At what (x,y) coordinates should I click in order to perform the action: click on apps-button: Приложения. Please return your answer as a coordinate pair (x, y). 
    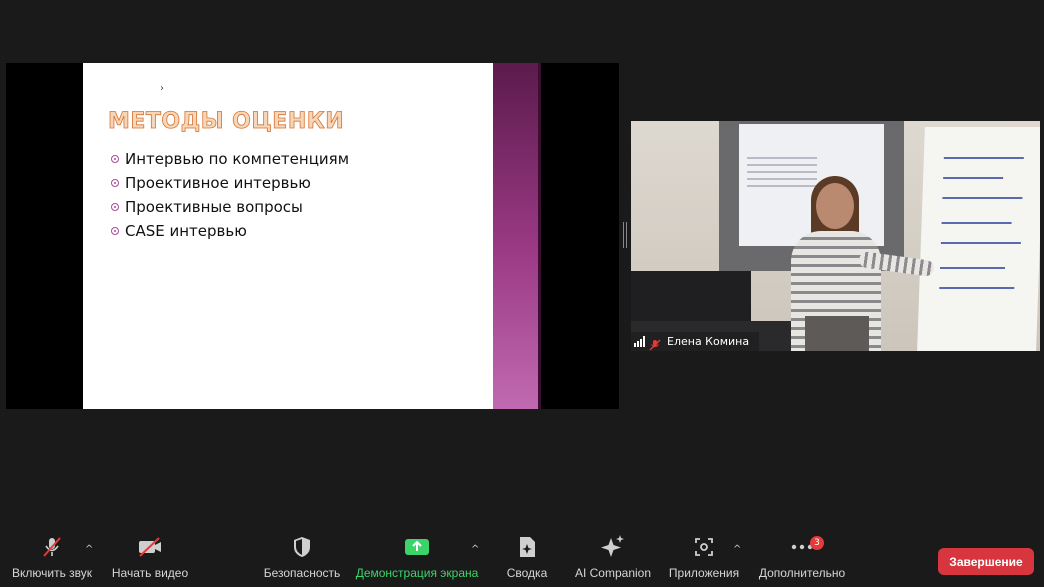
    Looking at the image, I should click on (704, 559).